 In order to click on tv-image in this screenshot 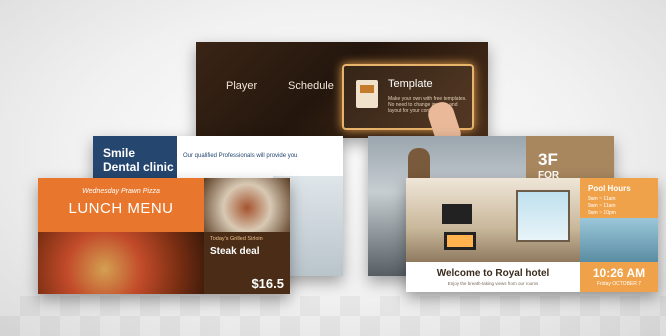, I will do `click(457, 214)`.